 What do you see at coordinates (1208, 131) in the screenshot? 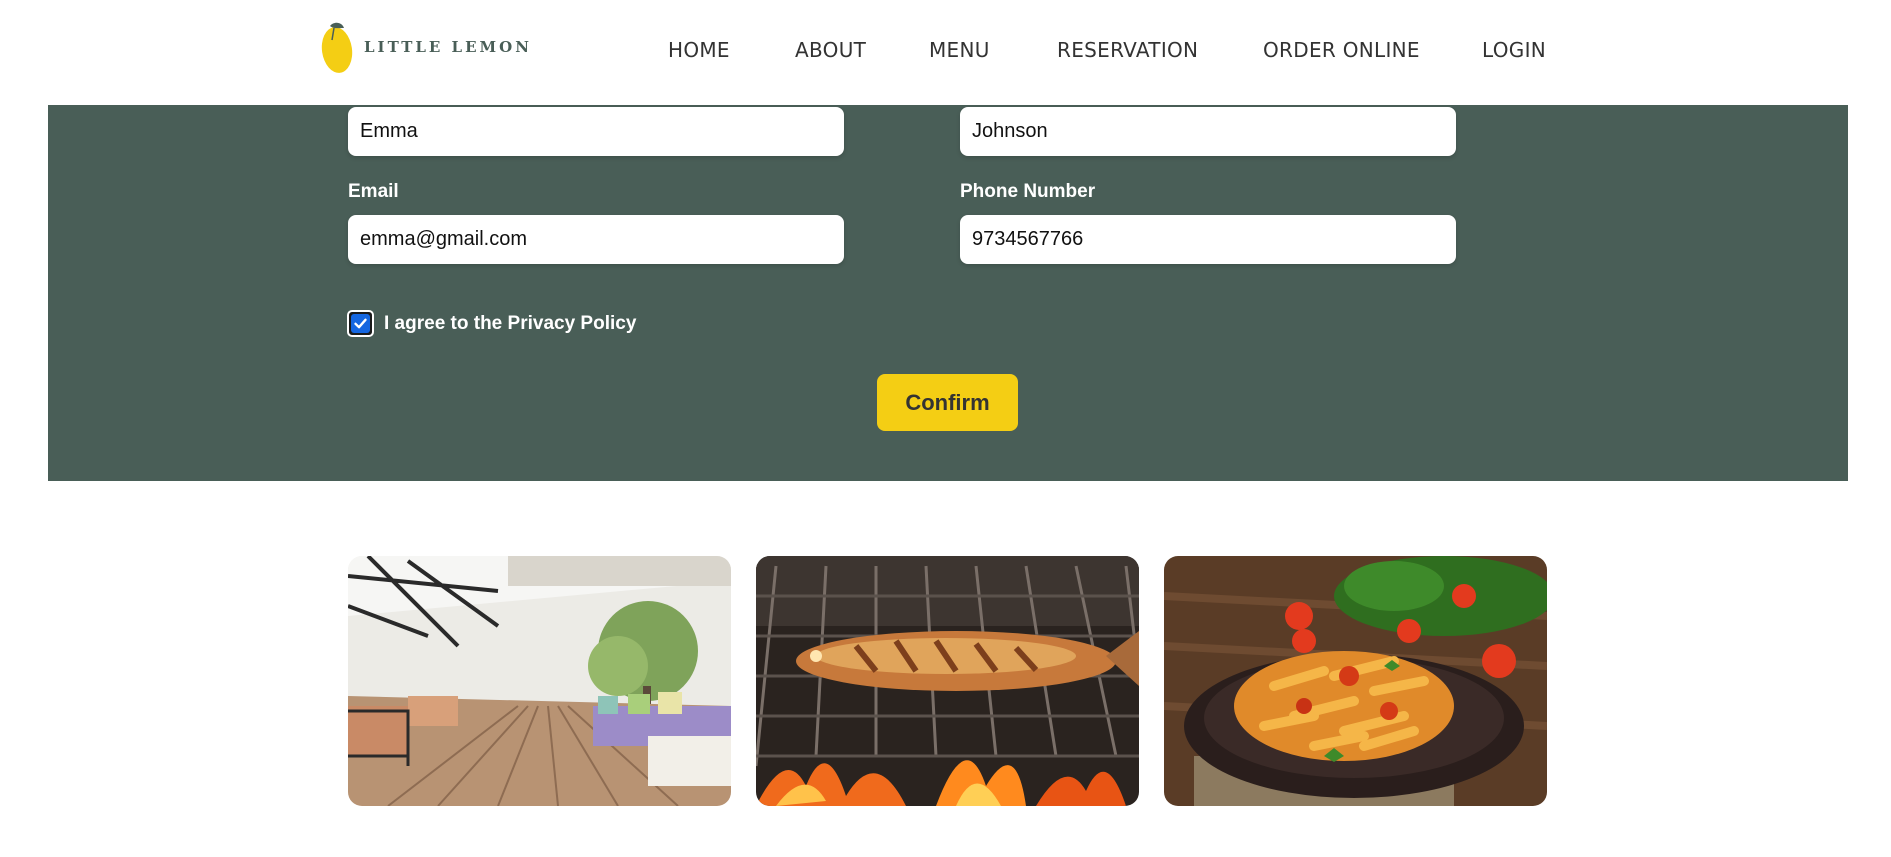
I see `last-name-input` at bounding box center [1208, 131].